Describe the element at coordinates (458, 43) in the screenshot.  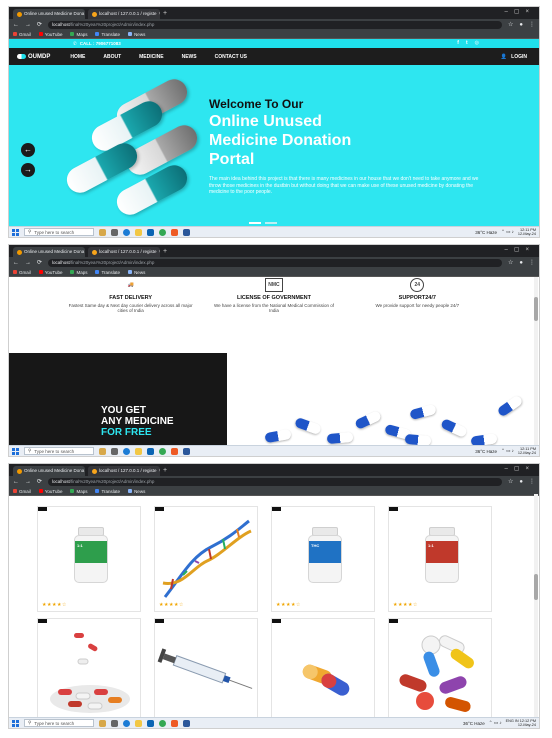
I see `facebook-icon: f` at that location.